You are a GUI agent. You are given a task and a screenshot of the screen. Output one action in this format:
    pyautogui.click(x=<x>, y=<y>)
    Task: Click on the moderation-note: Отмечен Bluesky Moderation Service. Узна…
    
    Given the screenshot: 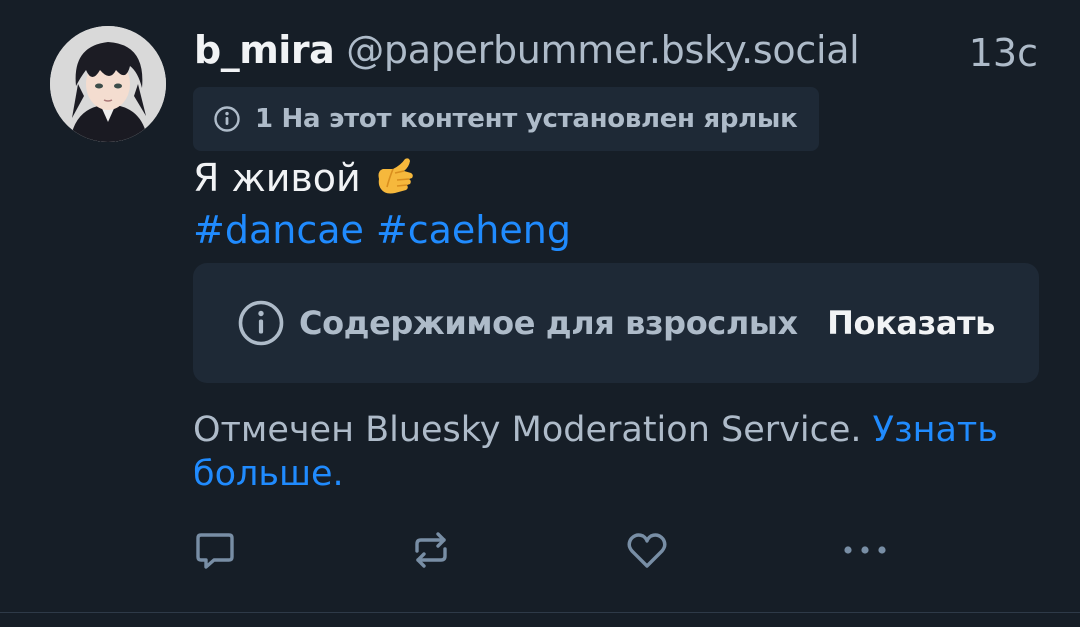 What is the action you would take?
    pyautogui.click(x=613, y=452)
    